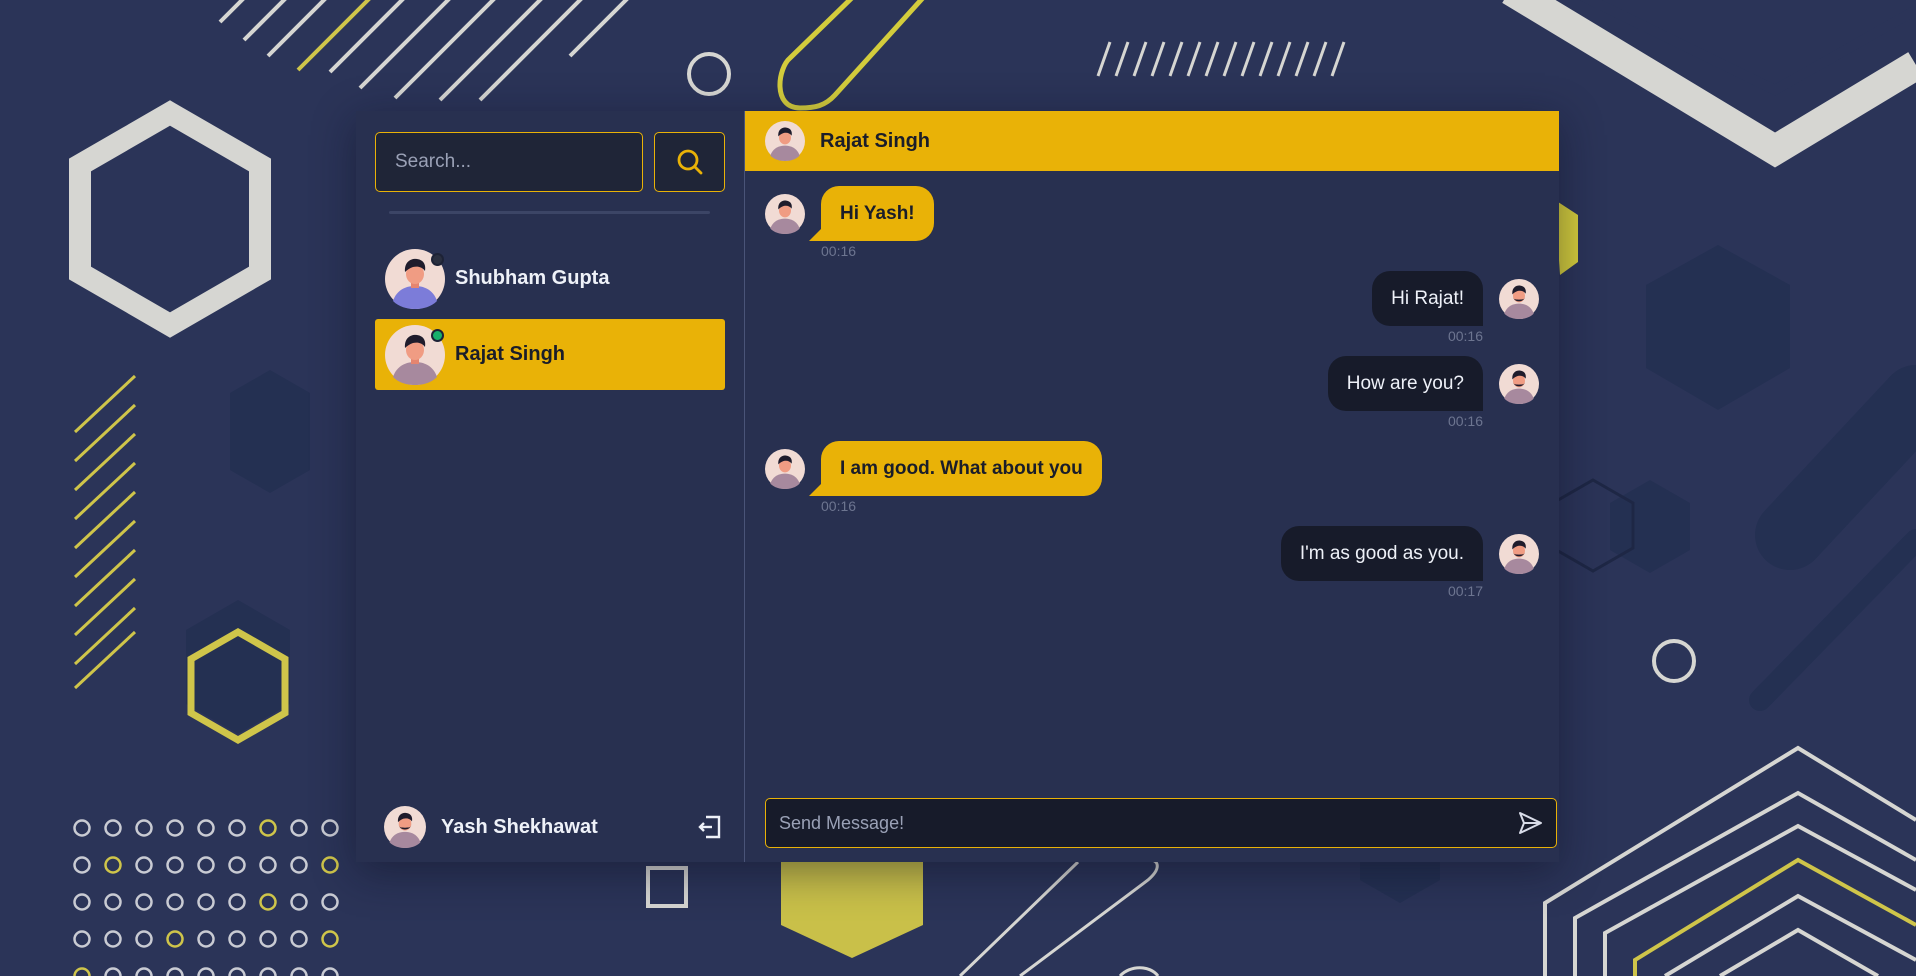 The width and height of the screenshot is (1916, 976). I want to click on send-button, so click(1530, 823).